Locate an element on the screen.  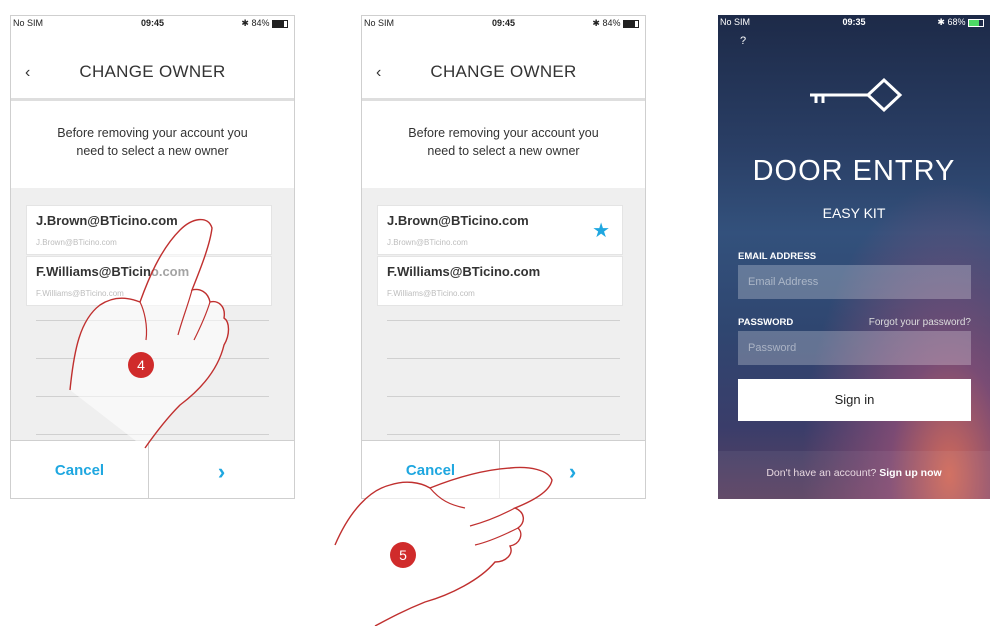
selected-star-icon: ★ is located at coordinates (601, 231).